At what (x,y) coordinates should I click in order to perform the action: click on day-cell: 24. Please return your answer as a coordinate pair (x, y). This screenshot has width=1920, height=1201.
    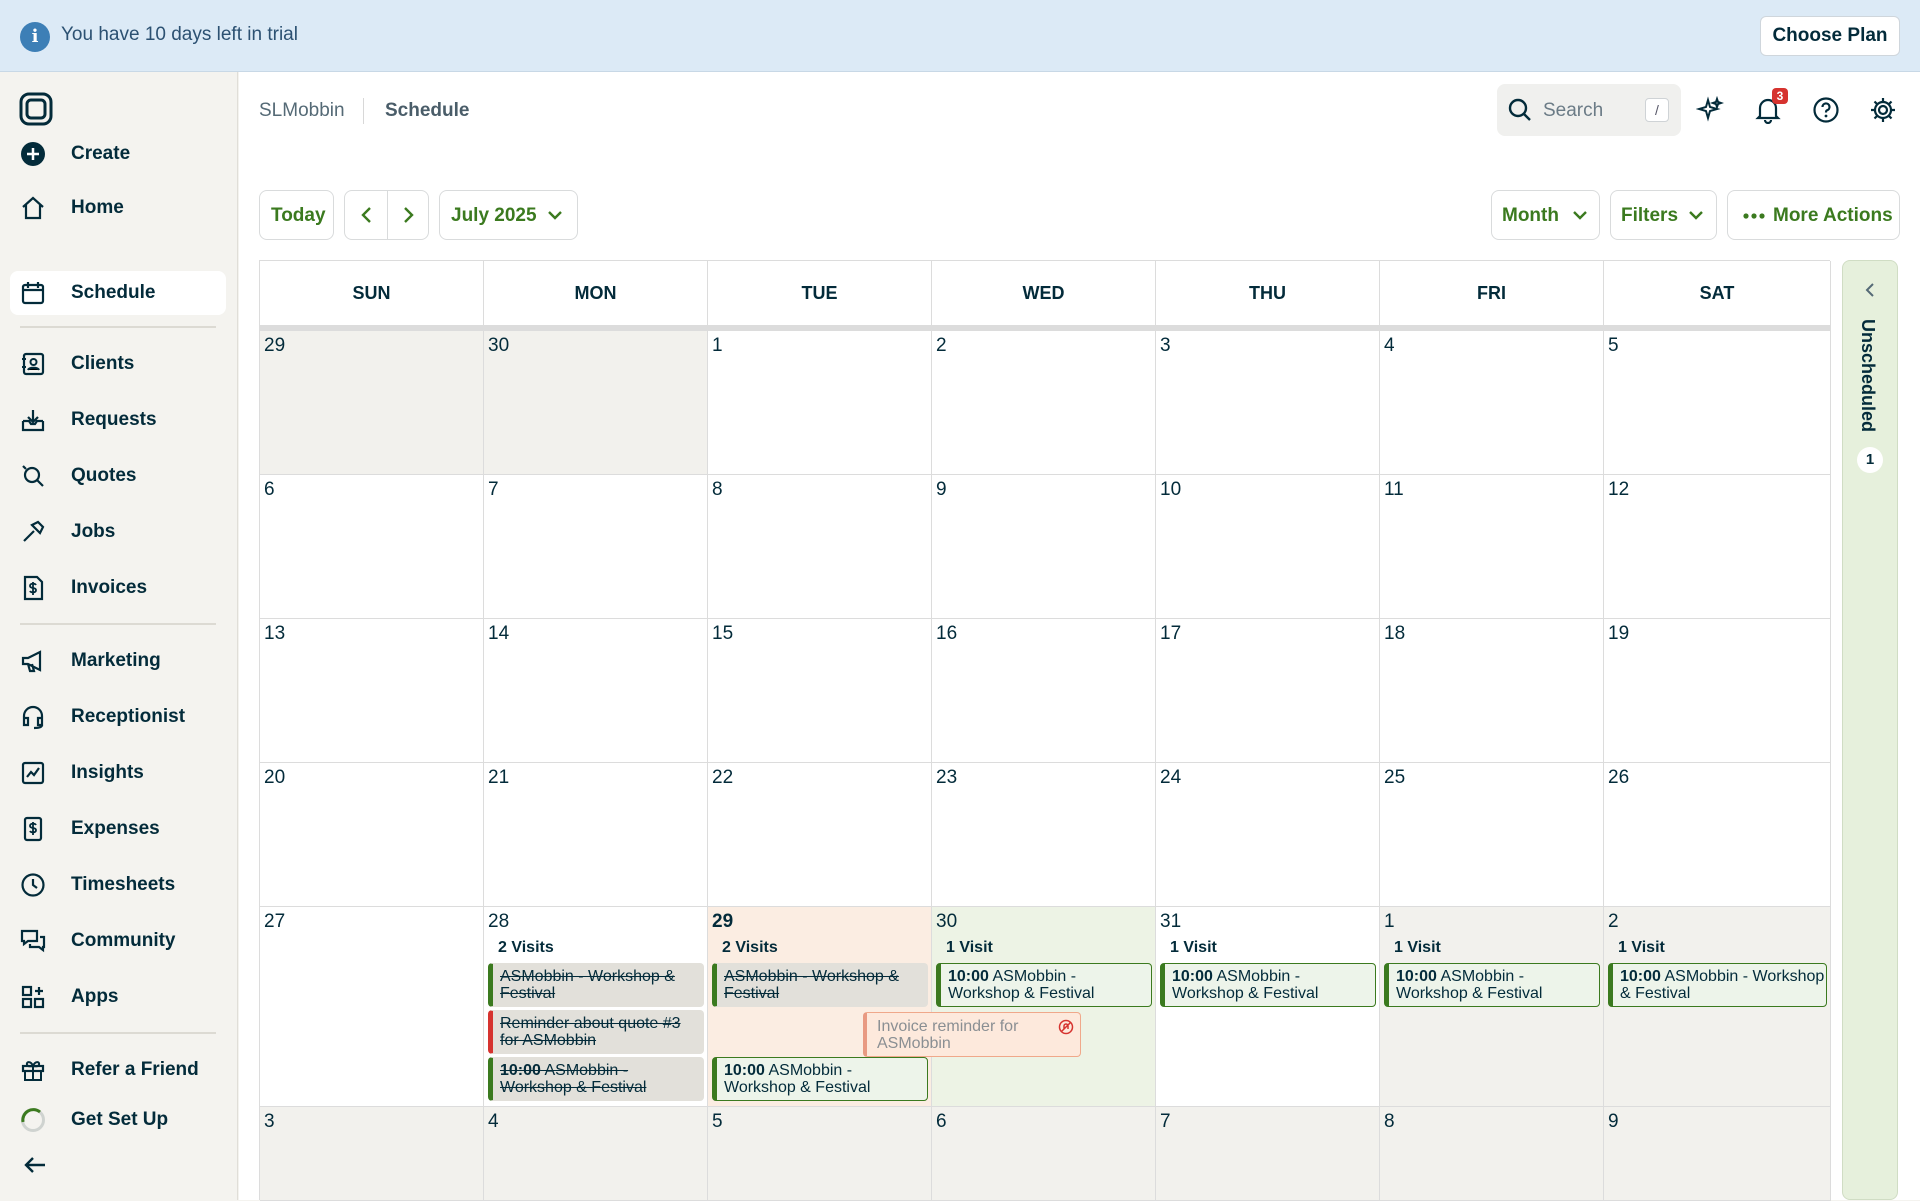
    Looking at the image, I should click on (1268, 835).